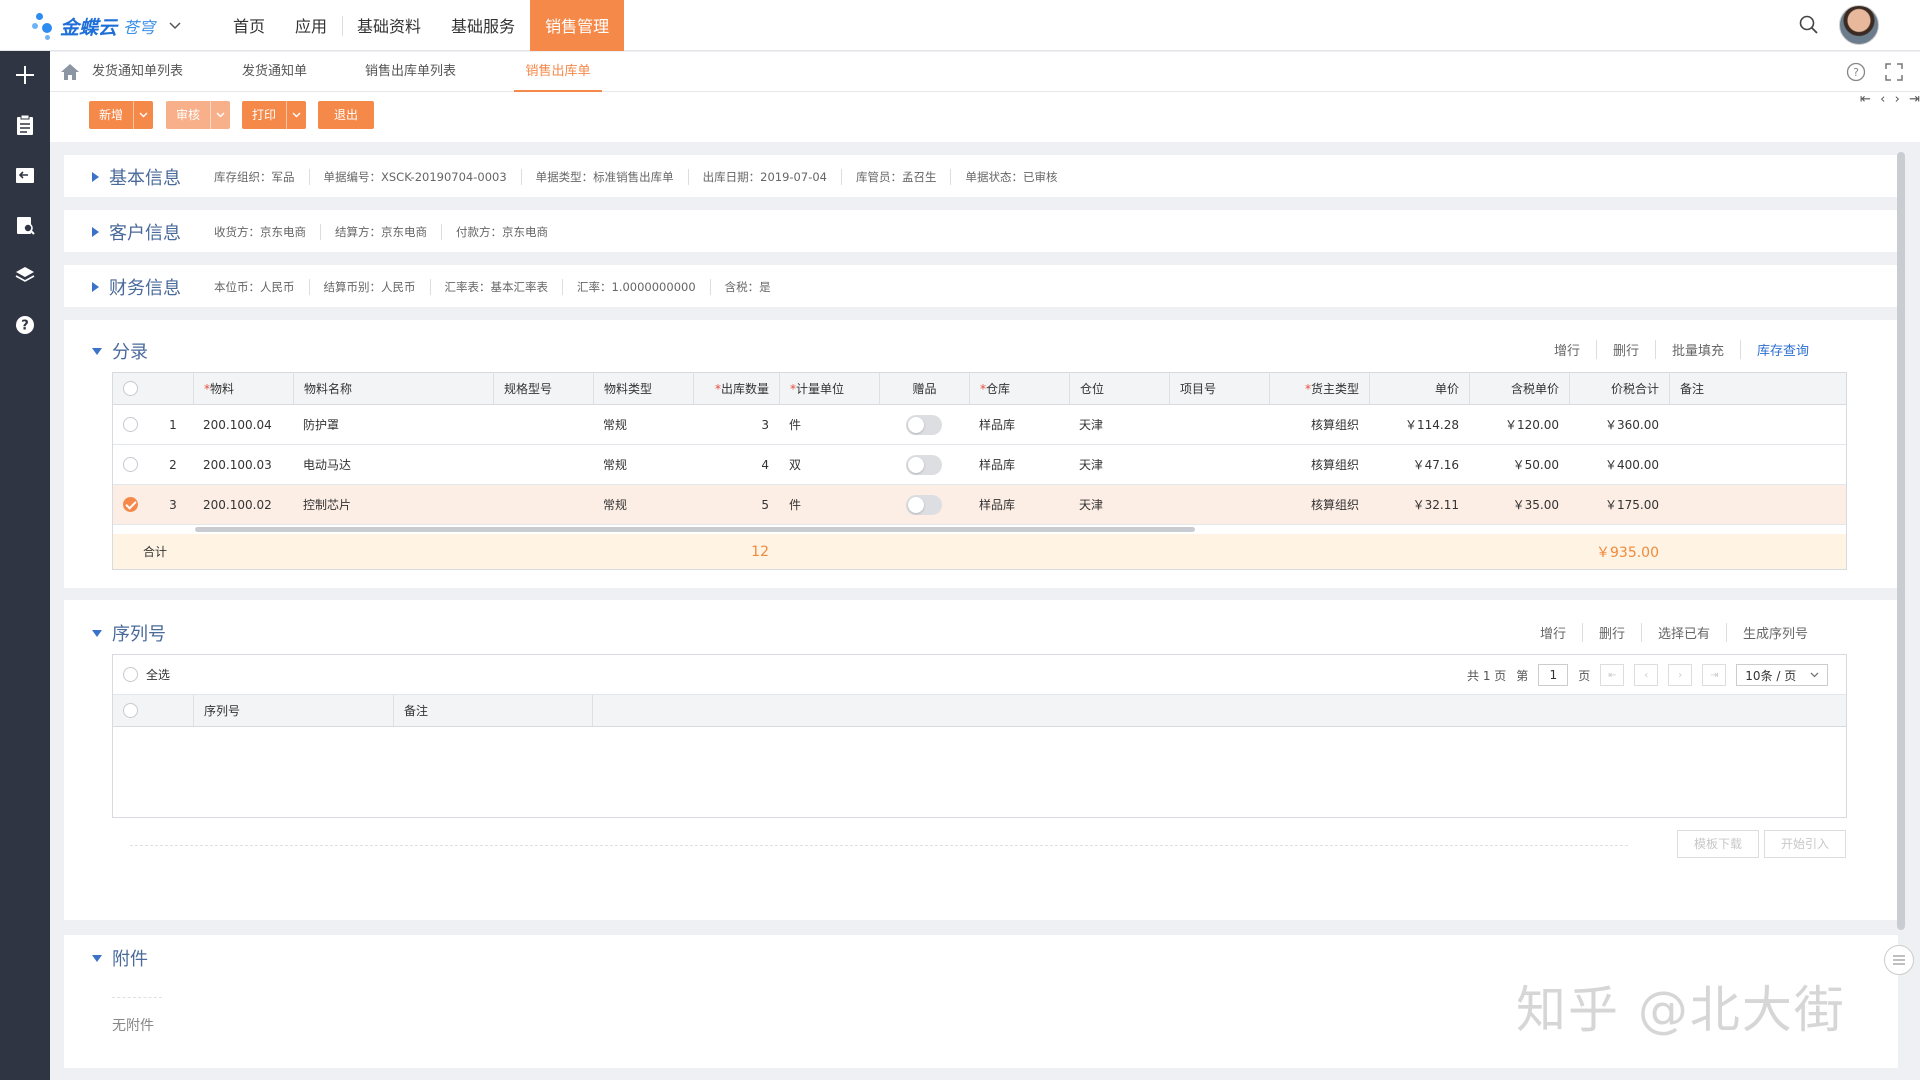 This screenshot has width=1920, height=1080. I want to click on col-material: * 物料, so click(243, 388).